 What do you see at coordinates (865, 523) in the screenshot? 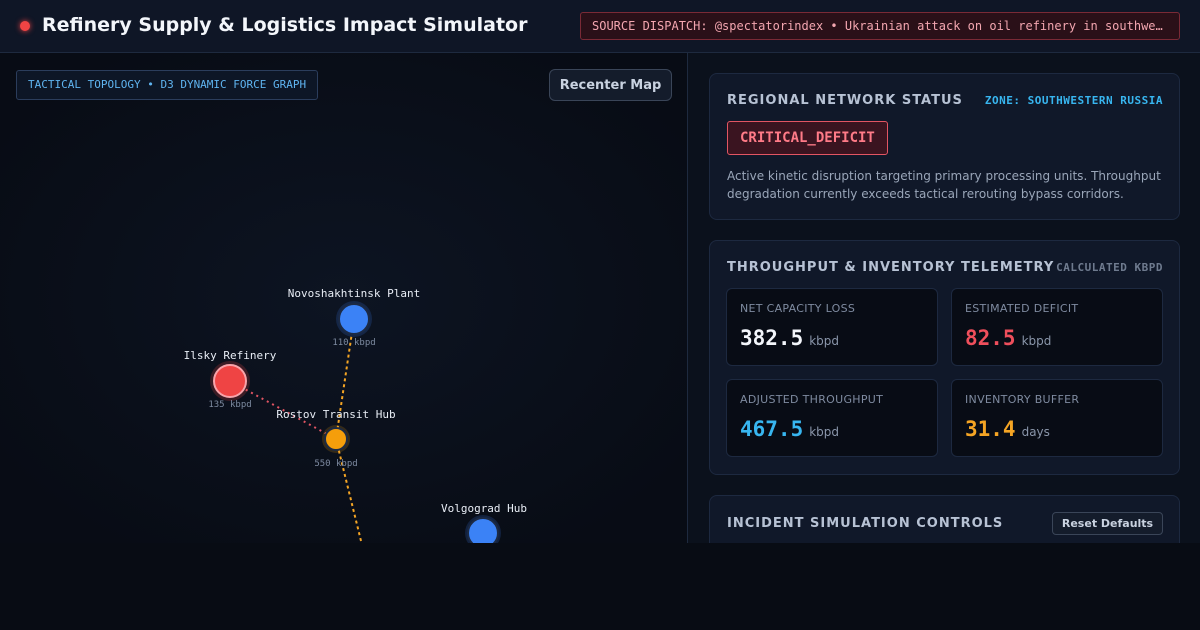
I see `card-title: INCIDENT SIMULATION CONTROLS` at bounding box center [865, 523].